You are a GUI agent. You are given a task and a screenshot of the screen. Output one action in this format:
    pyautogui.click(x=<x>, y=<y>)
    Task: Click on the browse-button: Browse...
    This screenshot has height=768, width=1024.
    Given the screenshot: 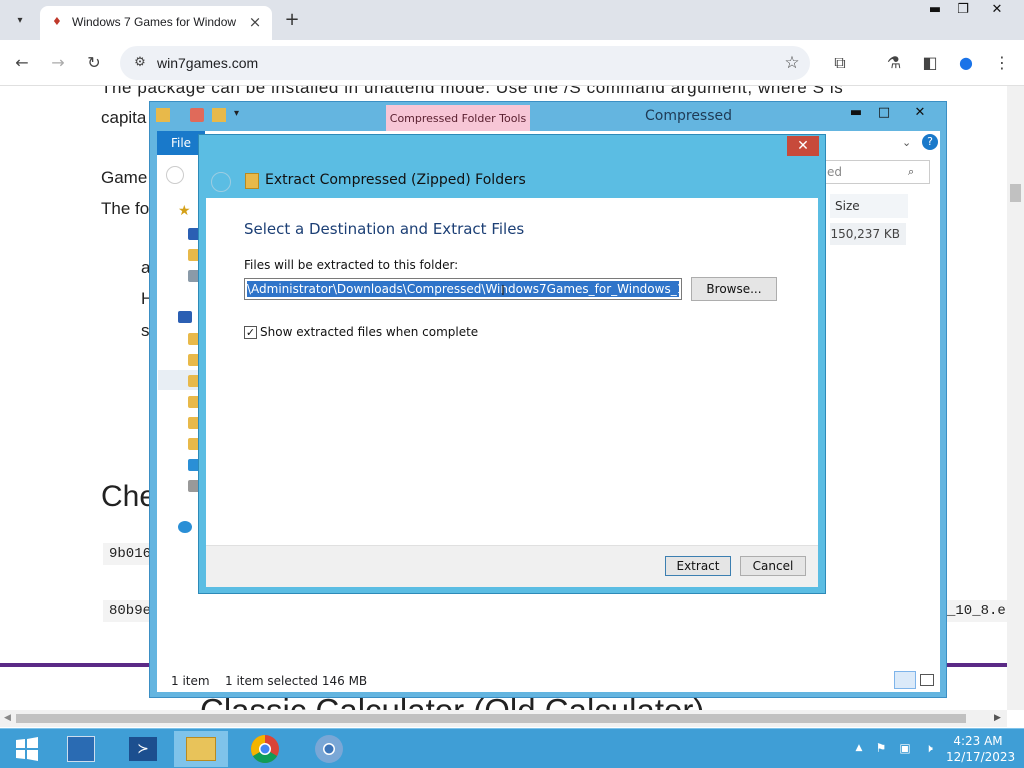 What is the action you would take?
    pyautogui.click(x=734, y=289)
    